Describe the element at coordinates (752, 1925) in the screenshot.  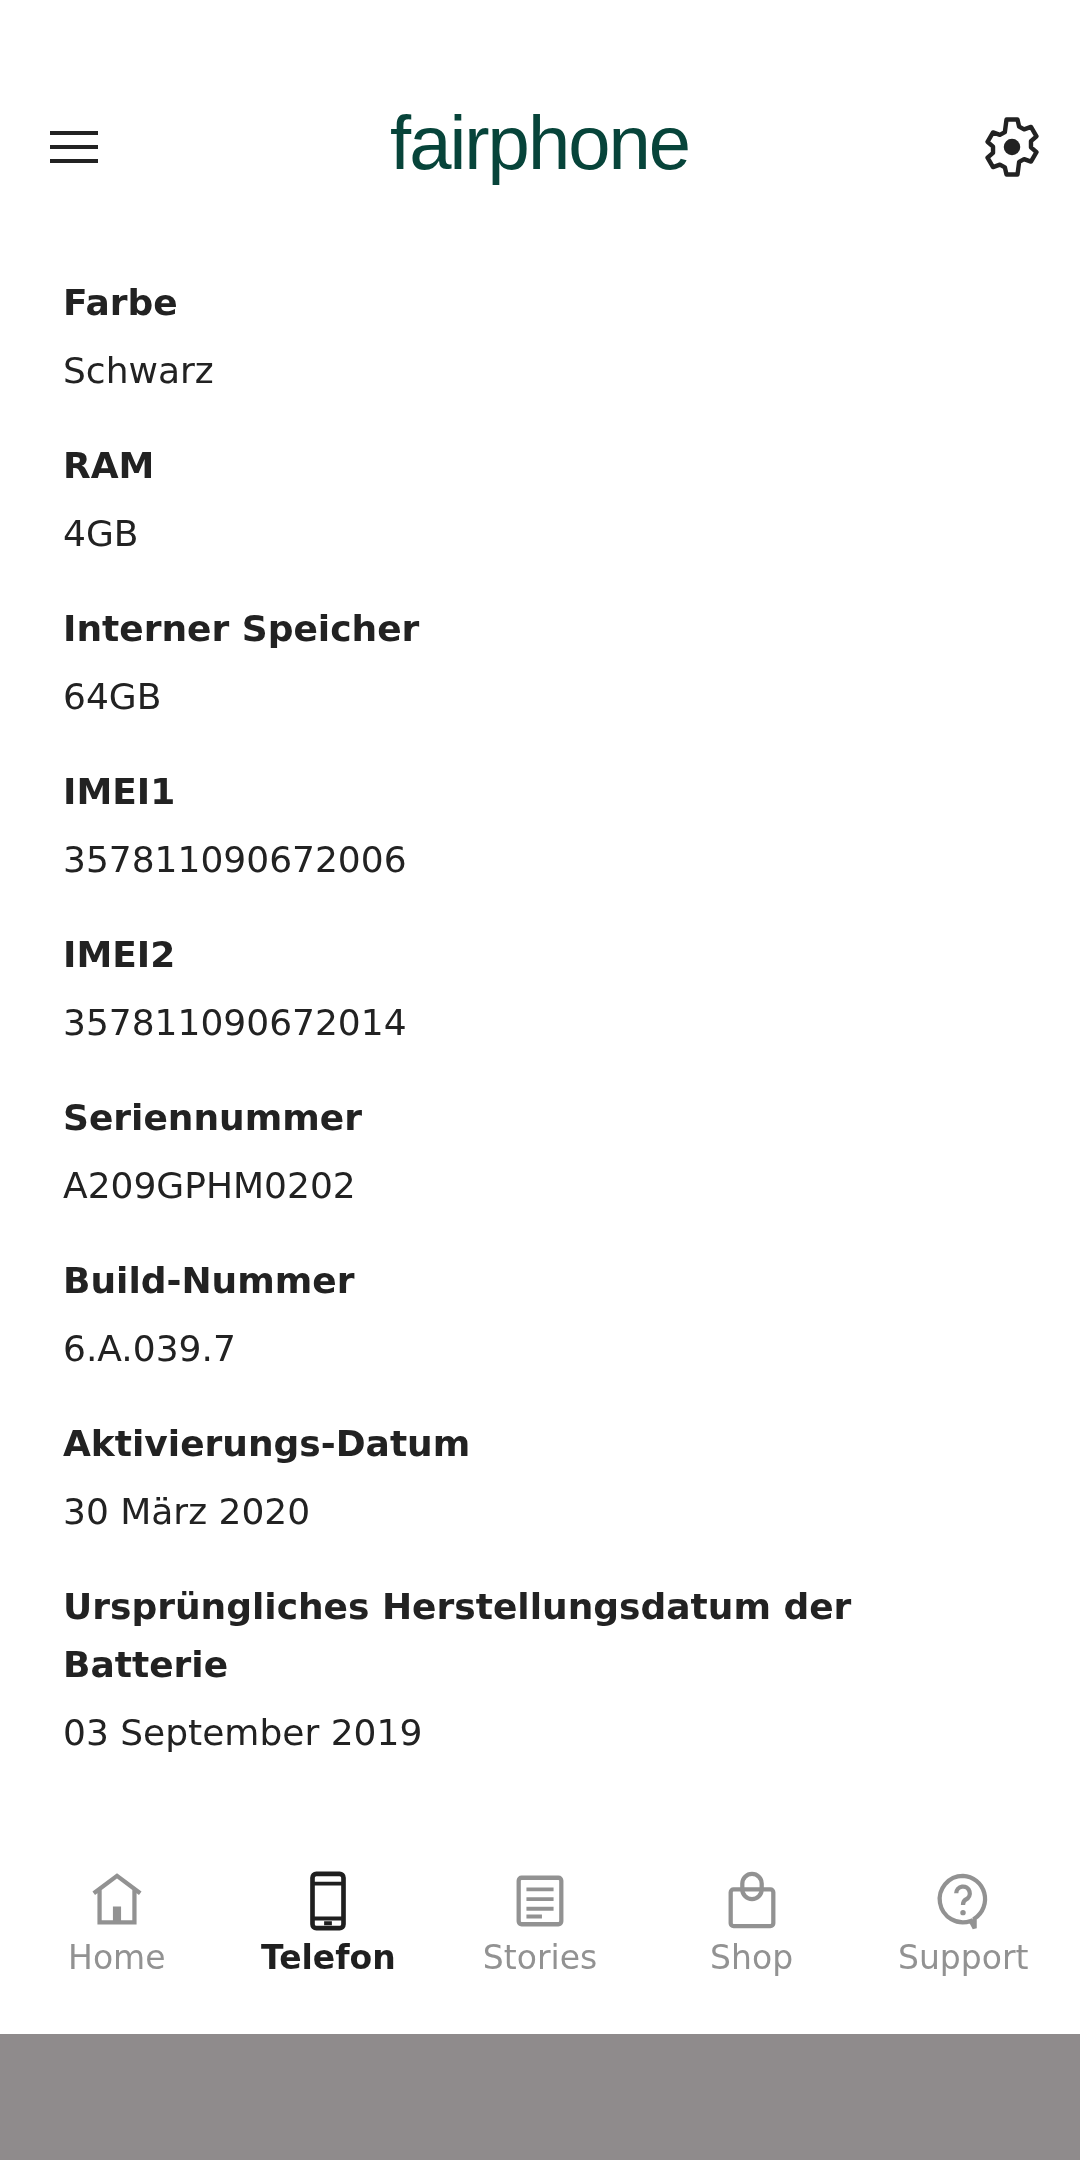
I see `nav-tab: Shop` at that location.